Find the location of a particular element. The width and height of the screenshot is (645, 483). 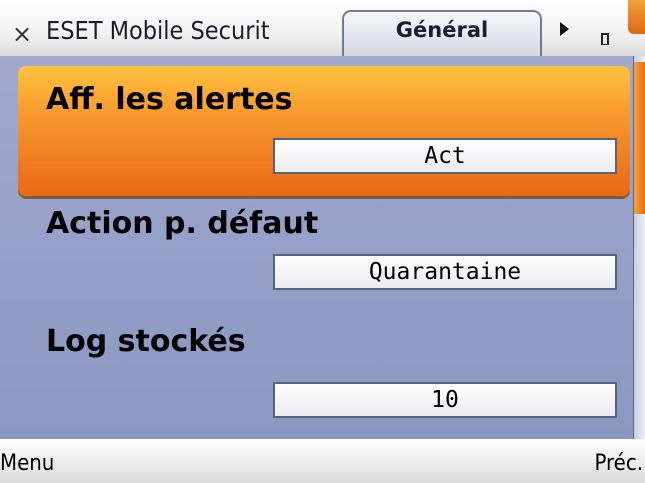

menu-softkey: Menu is located at coordinates (27, 464).